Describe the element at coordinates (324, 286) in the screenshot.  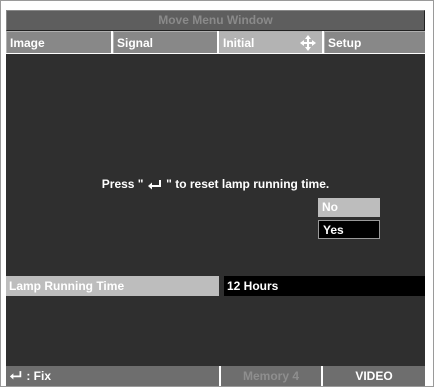
I see `lamp-running-time-value: 12 Hours` at that location.